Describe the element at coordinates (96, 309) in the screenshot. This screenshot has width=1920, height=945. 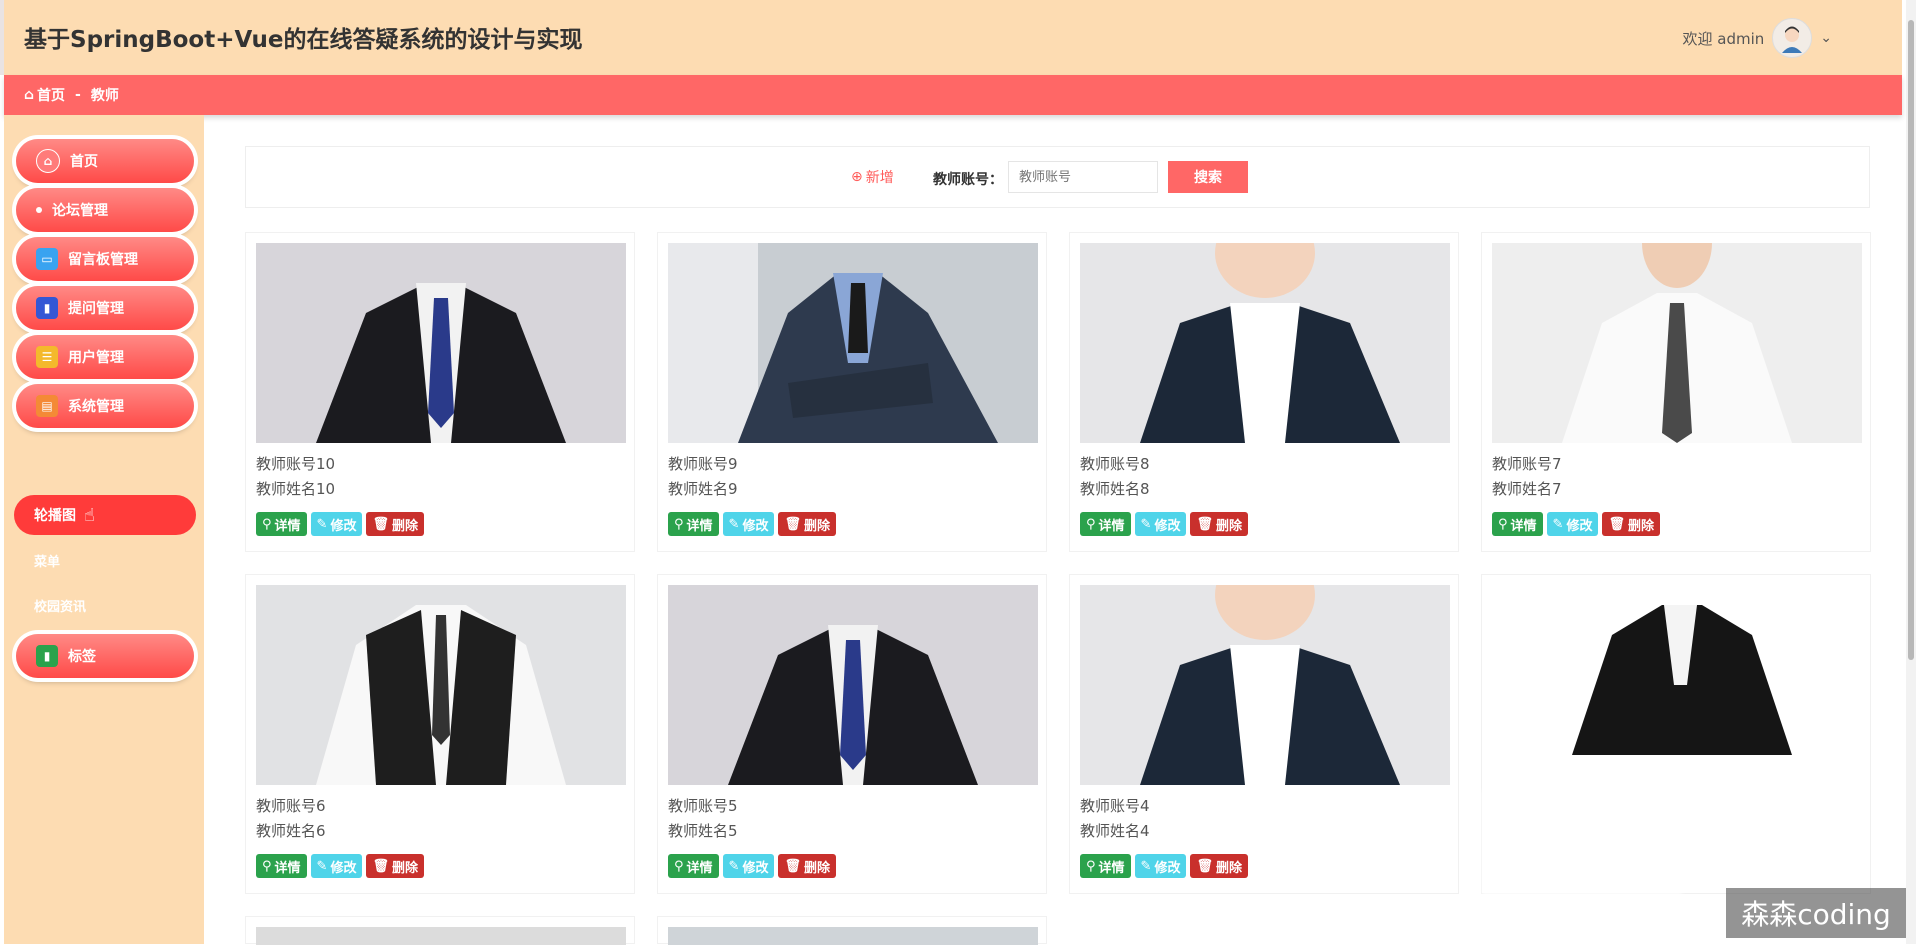
I see `sidebar-item-label: 提问管理` at that location.